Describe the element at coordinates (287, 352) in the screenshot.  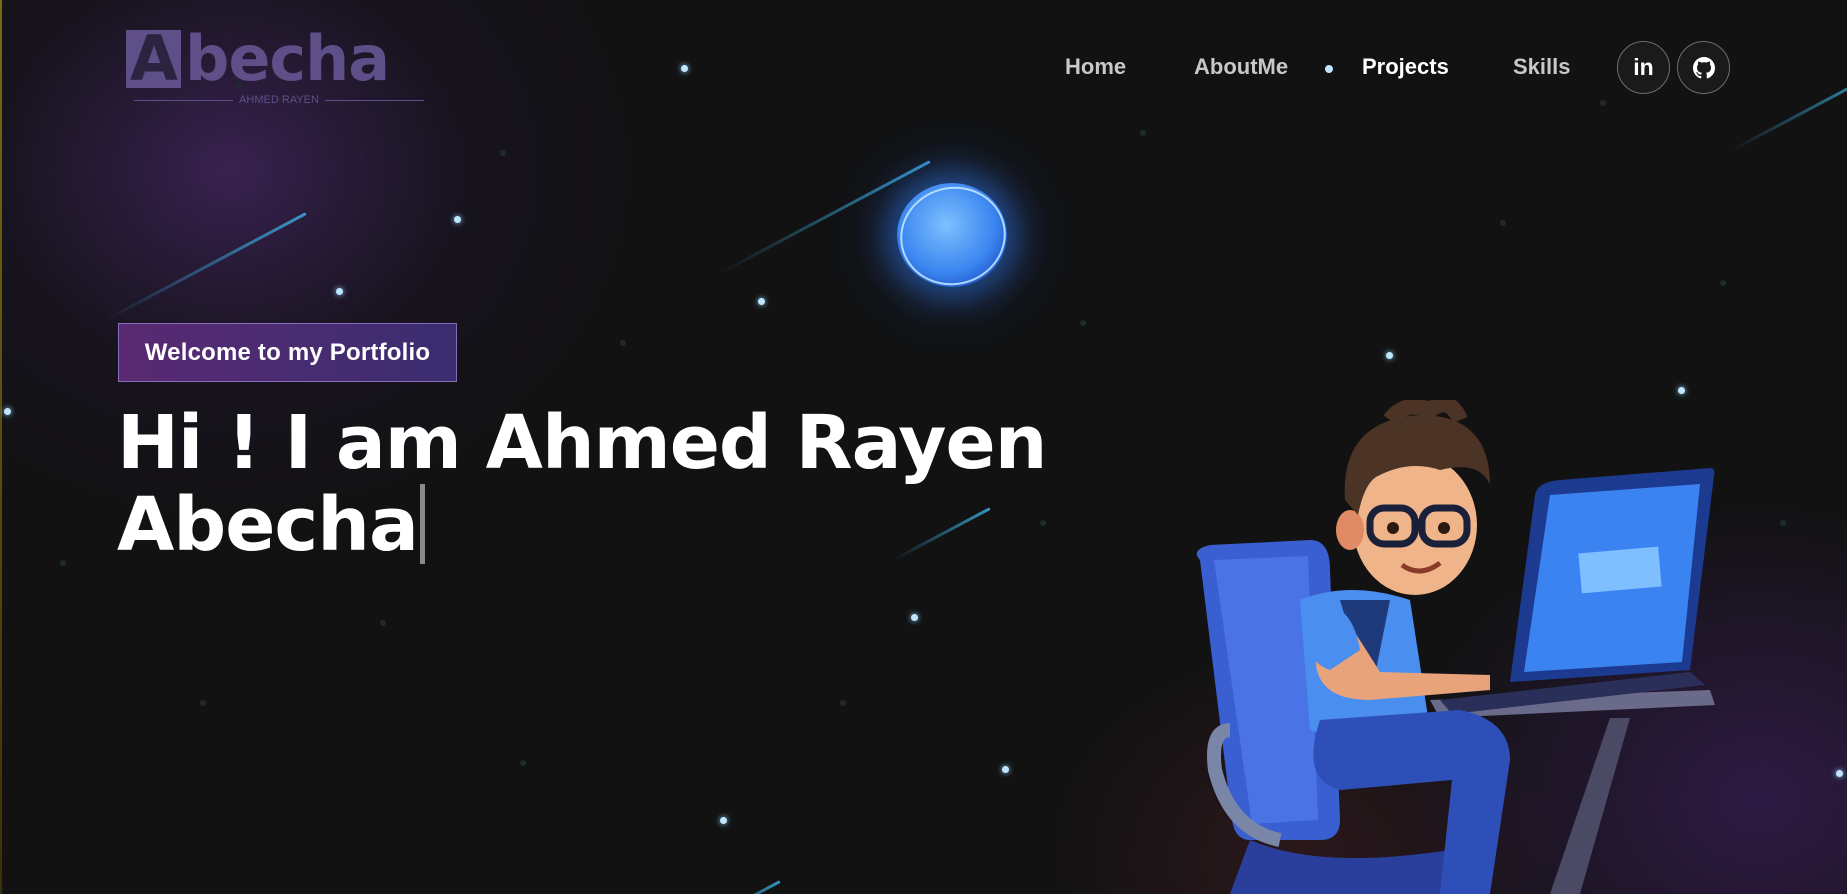
I see `welcome-badge: Welcome to my Portfolio` at that location.